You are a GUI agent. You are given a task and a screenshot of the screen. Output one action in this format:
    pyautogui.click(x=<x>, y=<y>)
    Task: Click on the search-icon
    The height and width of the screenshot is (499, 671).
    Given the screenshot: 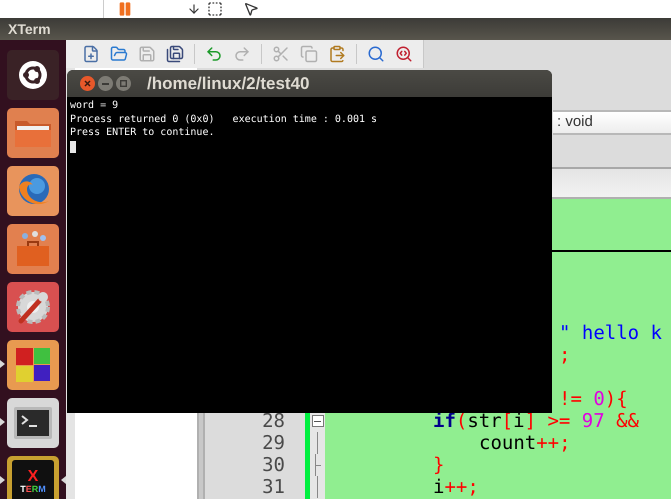 What is the action you would take?
    pyautogui.click(x=376, y=54)
    